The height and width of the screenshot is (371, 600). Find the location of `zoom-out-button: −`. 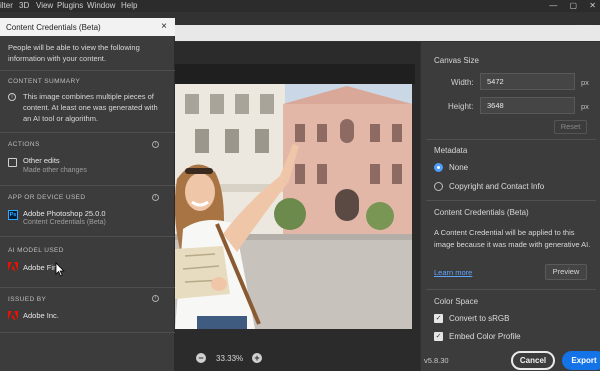

zoom-out-button: − is located at coordinates (201, 358).